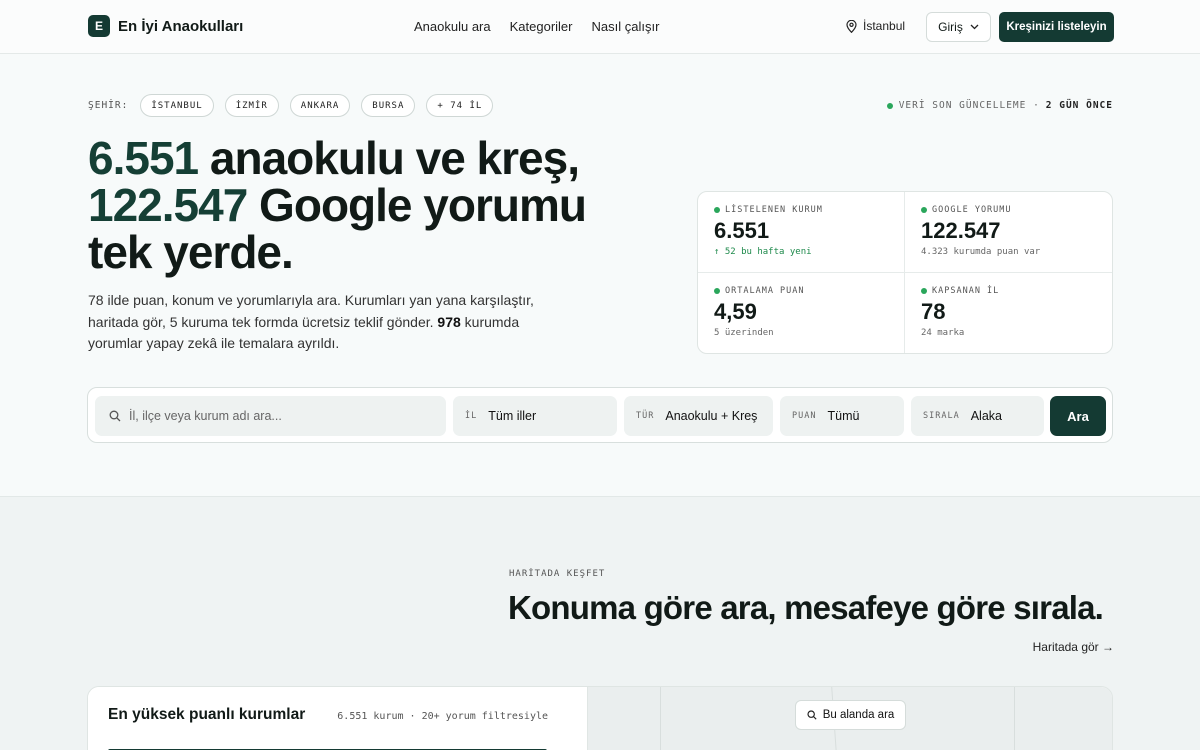  What do you see at coordinates (744, 332) in the screenshot?
I see `stat-note: 5 üzerinden` at bounding box center [744, 332].